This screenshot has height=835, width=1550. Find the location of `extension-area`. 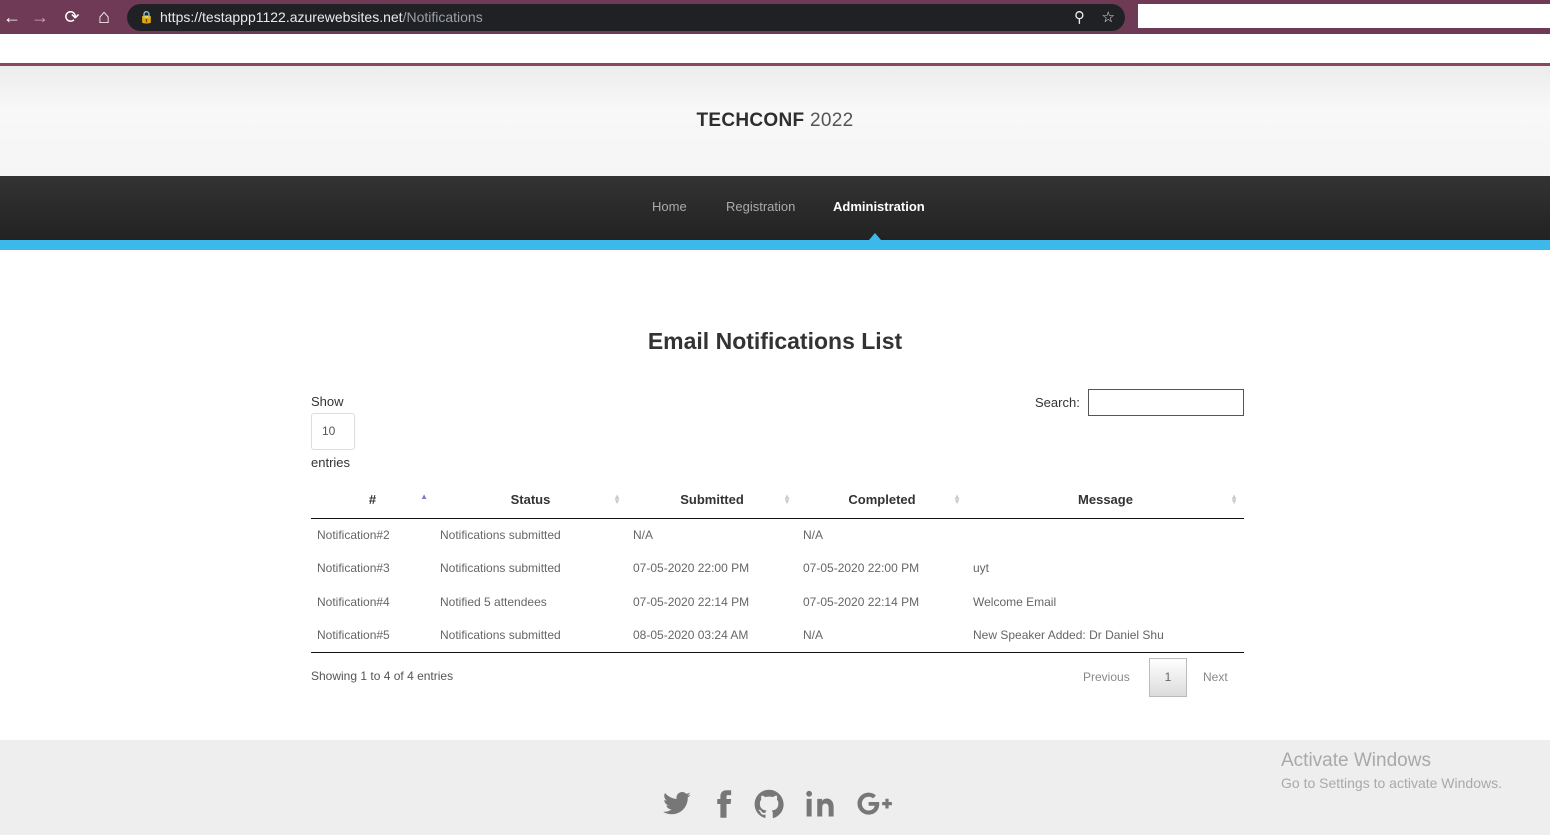

extension-area is located at coordinates (1344, 16).